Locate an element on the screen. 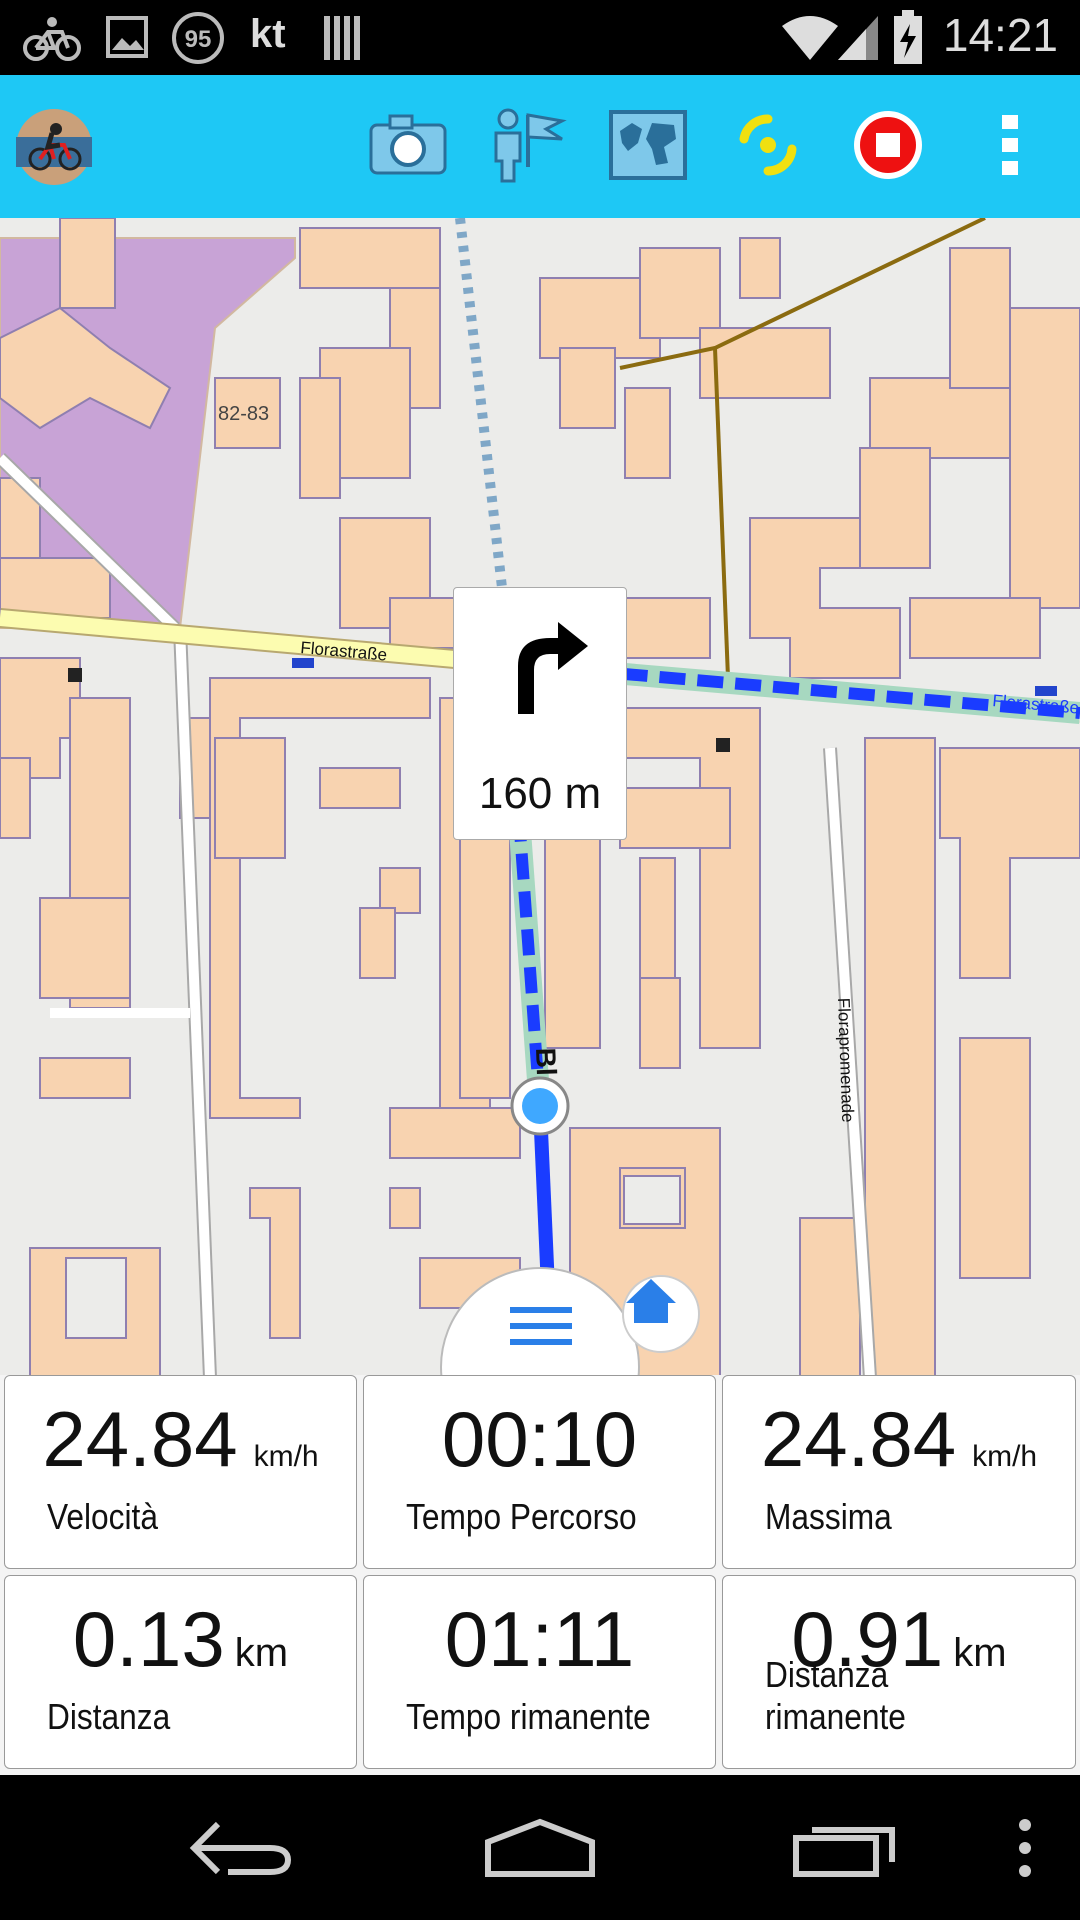 This screenshot has height=1920, width=1080. stat-speed: 24.84 km/h Velocità is located at coordinates (180, 1472).